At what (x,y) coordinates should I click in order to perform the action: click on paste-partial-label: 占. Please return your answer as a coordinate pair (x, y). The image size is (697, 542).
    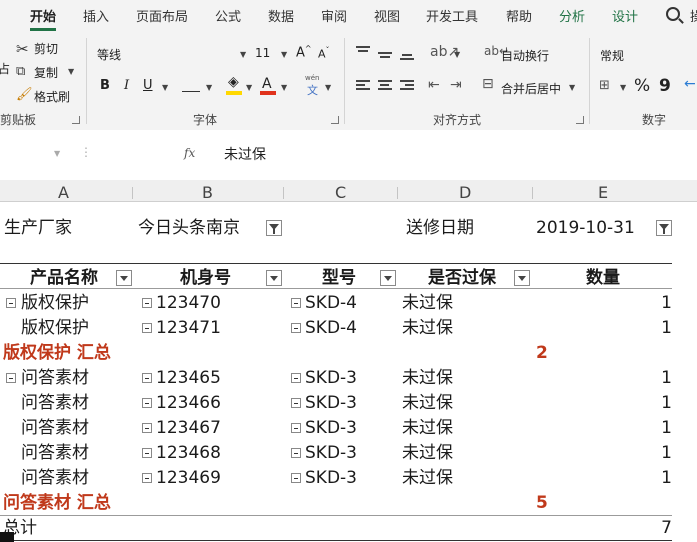
    Looking at the image, I should click on (5, 68).